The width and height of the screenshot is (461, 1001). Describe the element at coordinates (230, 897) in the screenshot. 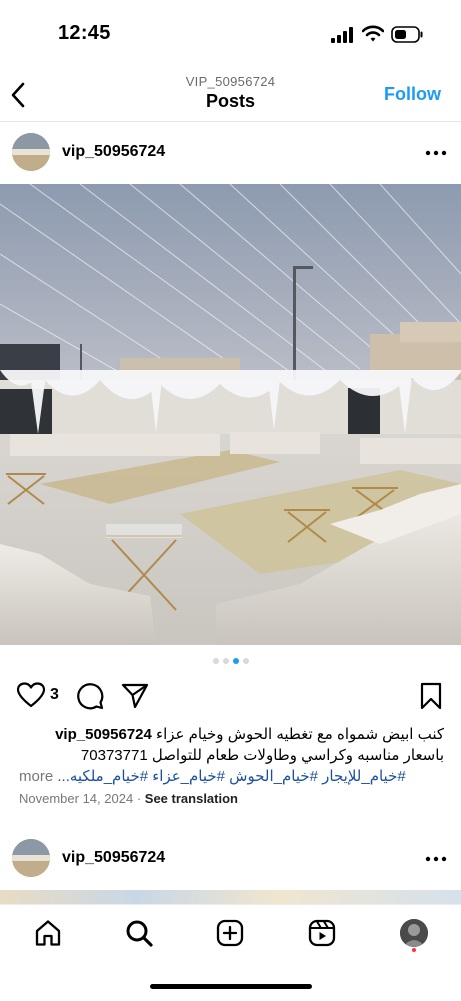

I see `next-post-image` at that location.